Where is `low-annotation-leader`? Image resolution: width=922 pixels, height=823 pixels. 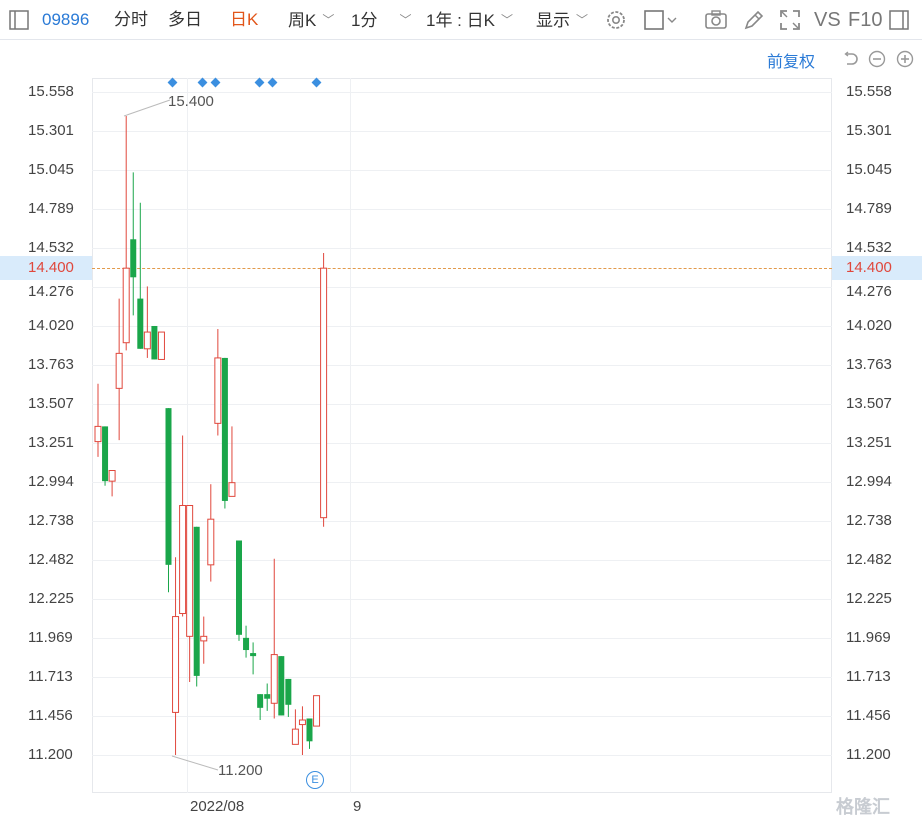 low-annotation-leader is located at coordinates (195, 763).